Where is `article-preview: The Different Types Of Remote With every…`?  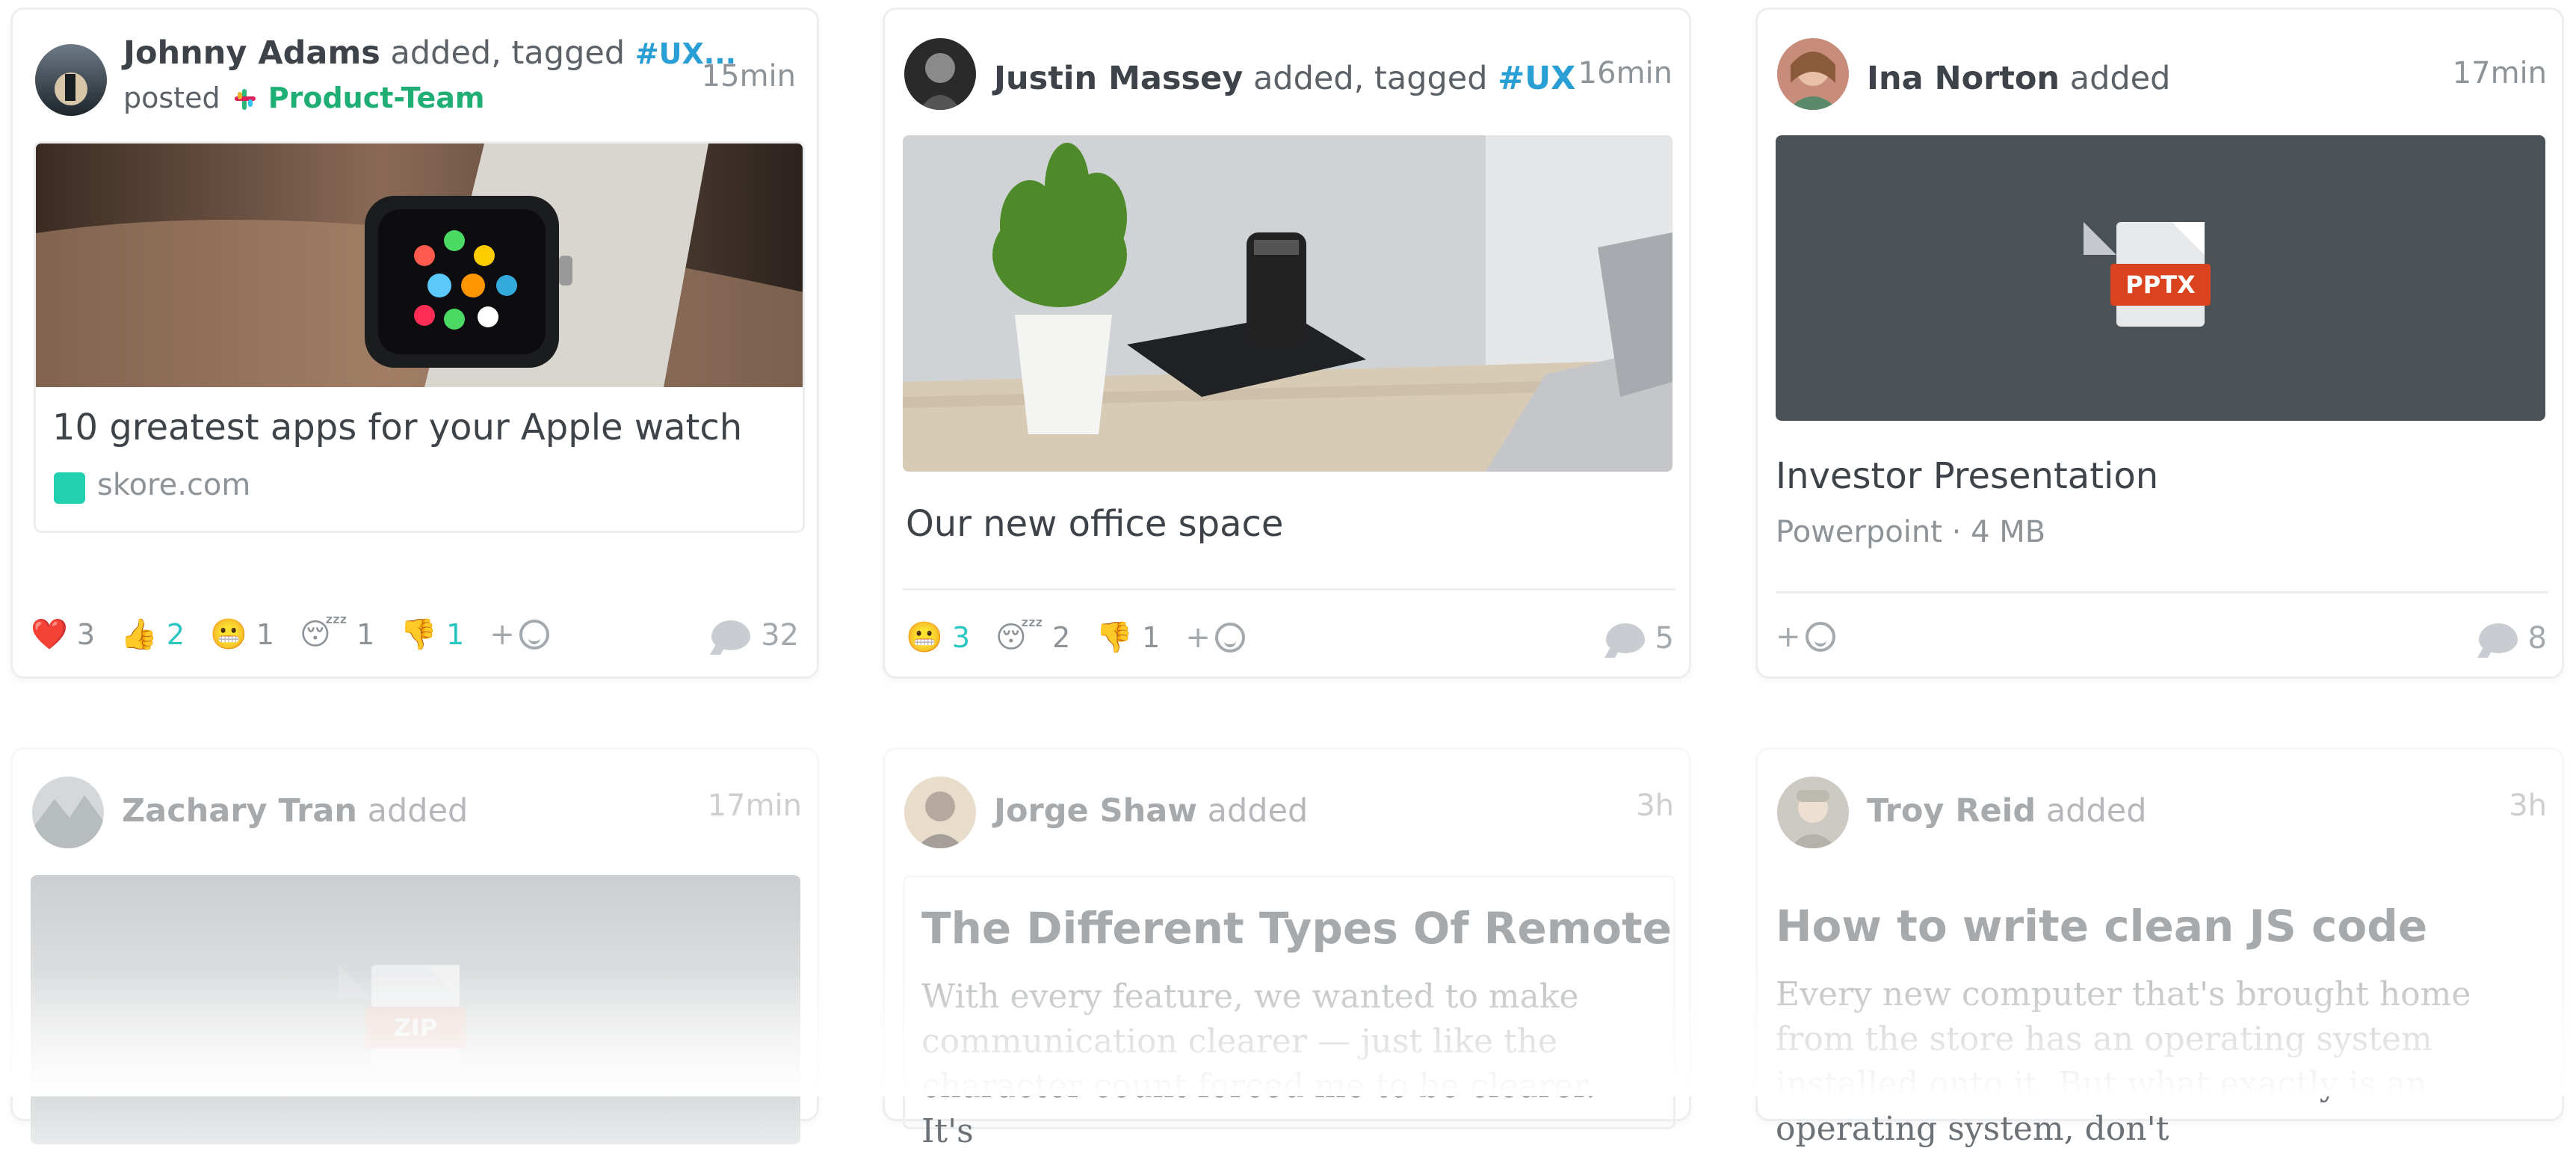
article-preview: The Different Types Of Remote With every… is located at coordinates (1289, 1013).